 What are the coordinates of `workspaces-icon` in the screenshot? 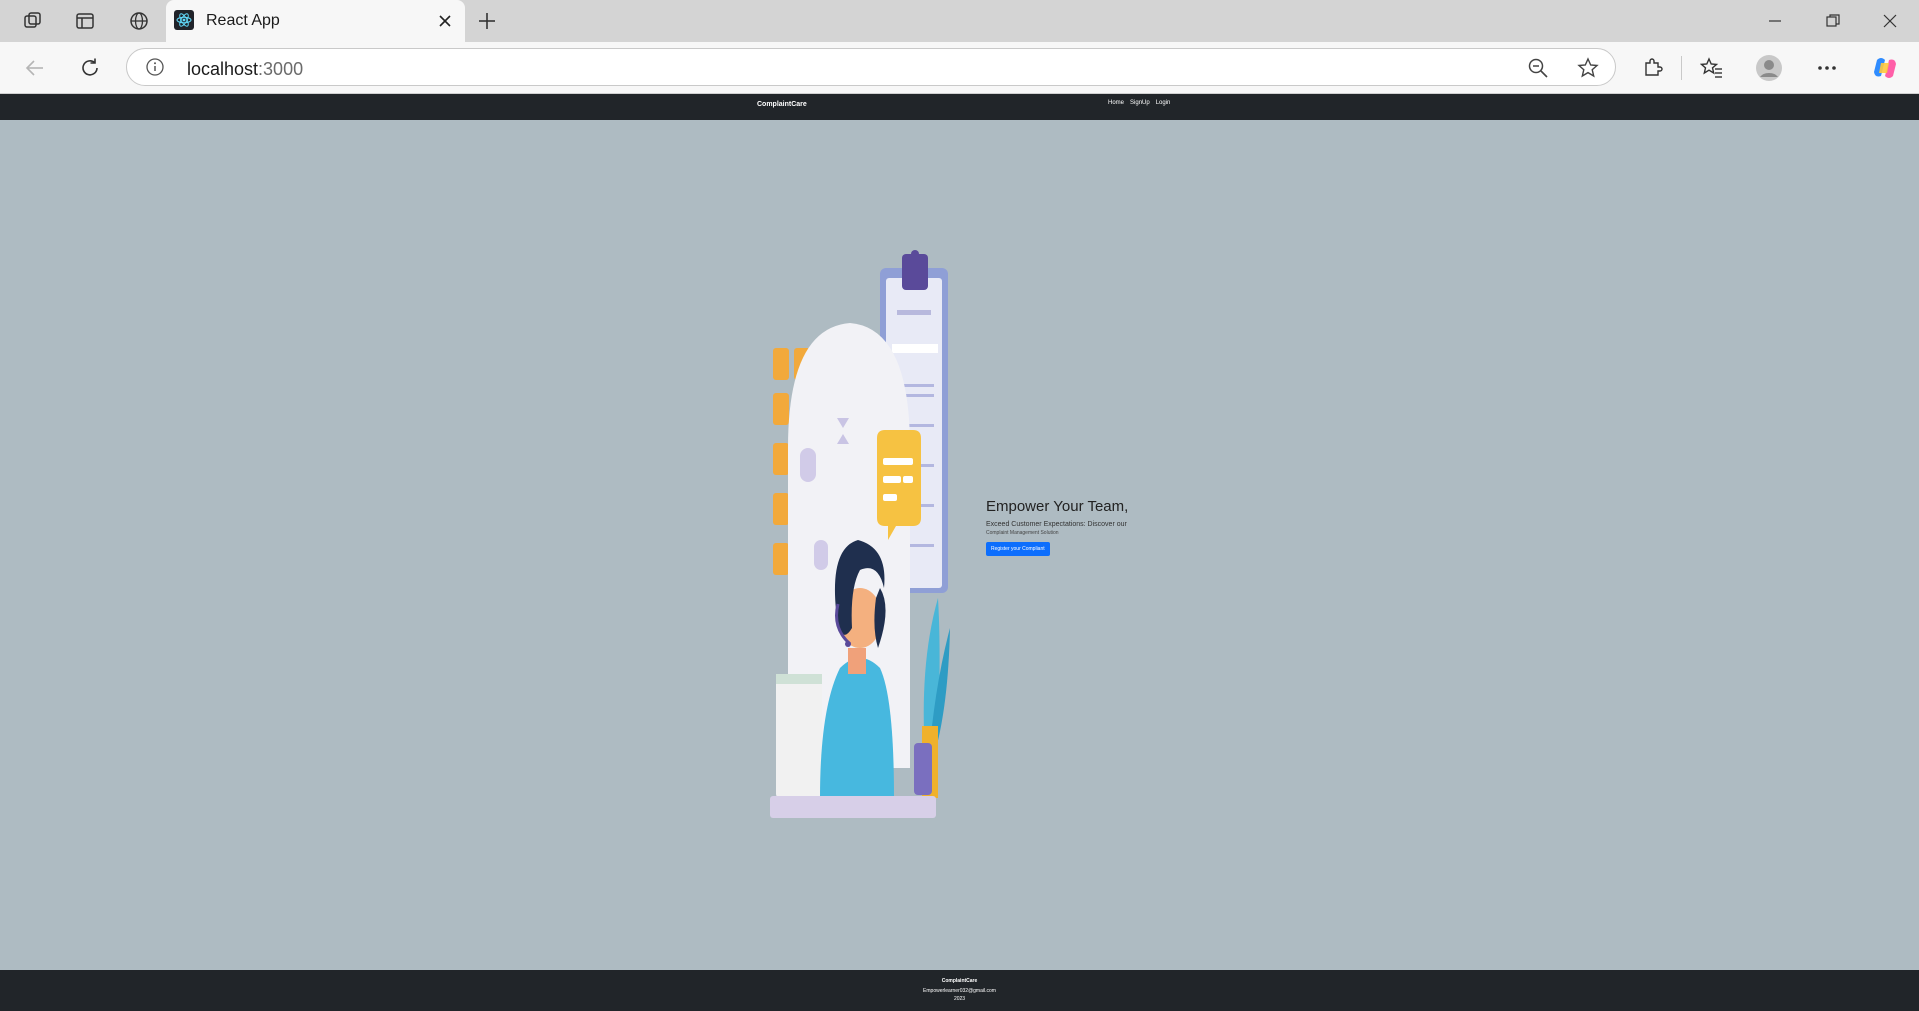 It's located at (33, 21).